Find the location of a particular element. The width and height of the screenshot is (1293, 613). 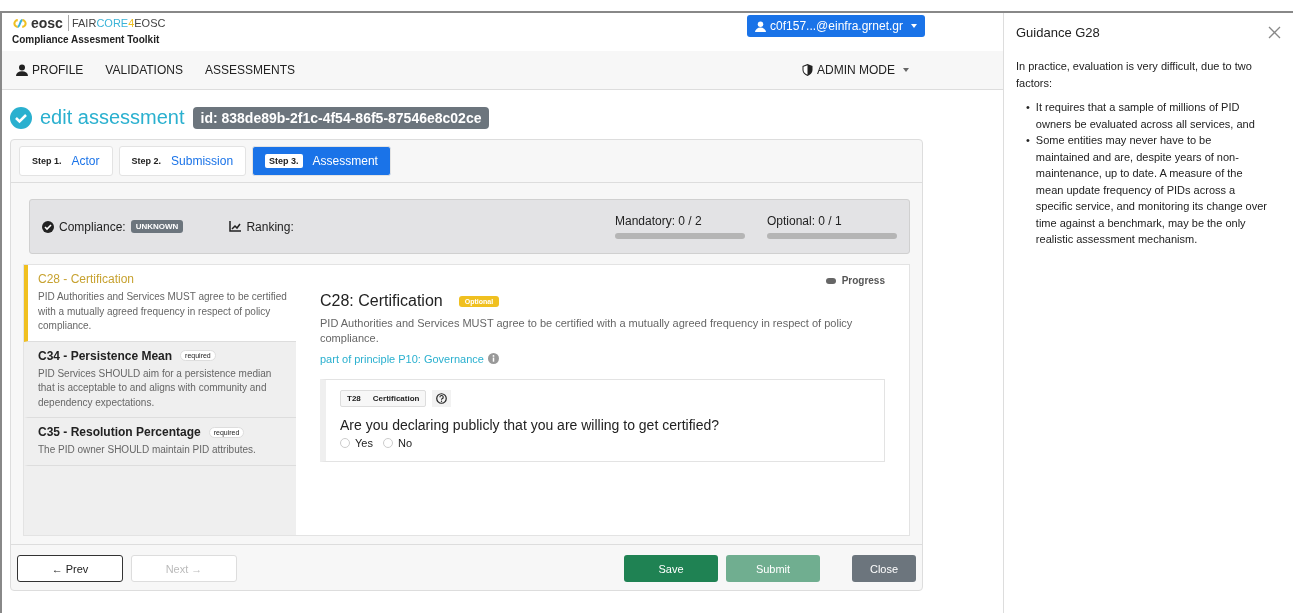

progress-pill-icon is located at coordinates (830, 280).